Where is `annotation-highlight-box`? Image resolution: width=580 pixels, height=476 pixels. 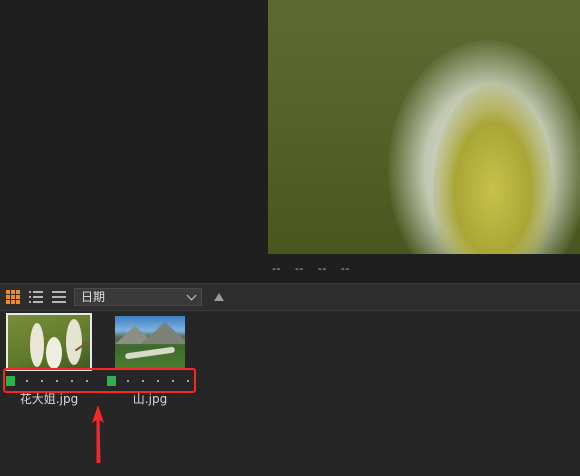 annotation-highlight-box is located at coordinates (99, 380).